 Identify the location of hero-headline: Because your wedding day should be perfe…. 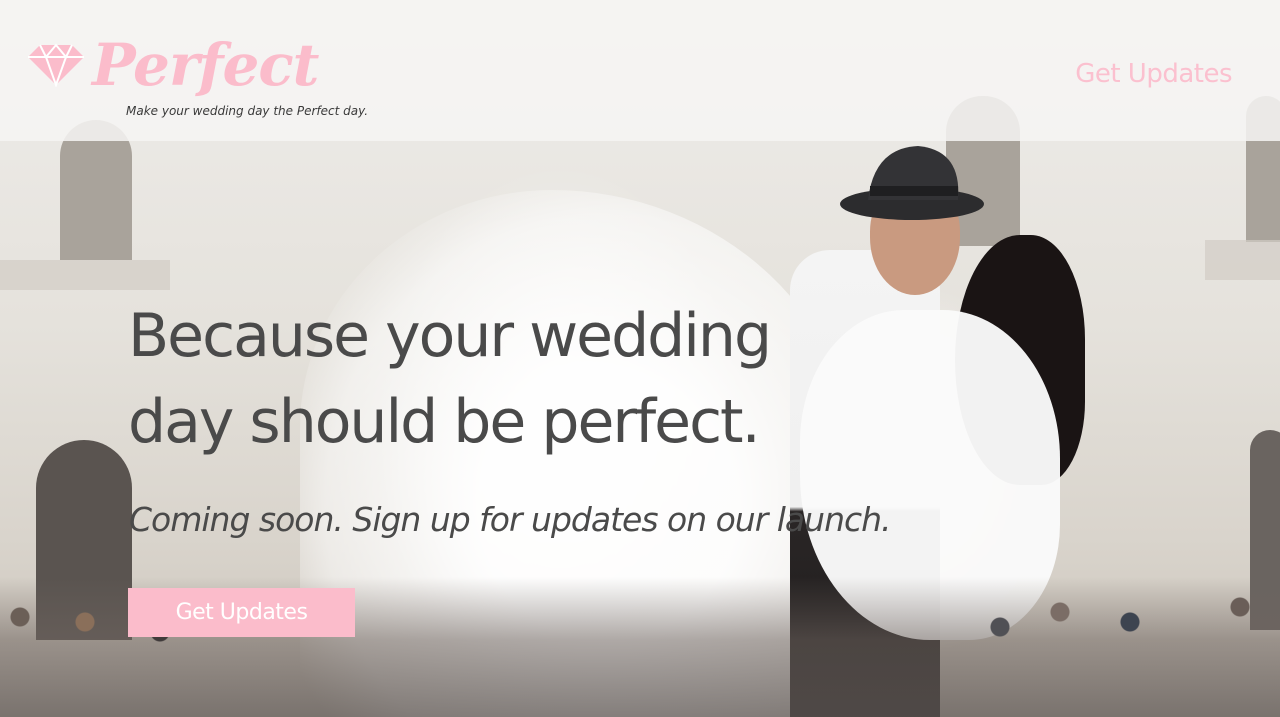
(450, 379).